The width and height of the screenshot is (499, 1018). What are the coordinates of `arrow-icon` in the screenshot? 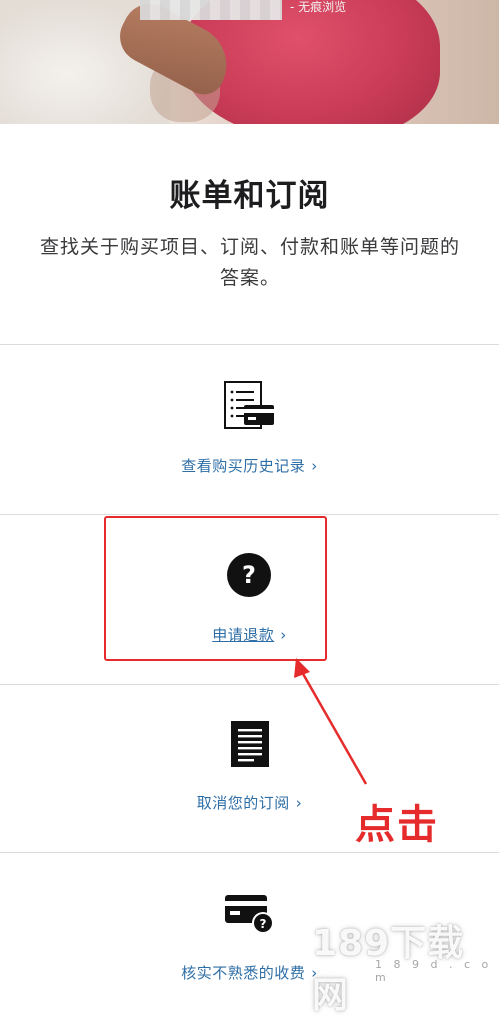 It's located at (331, 721).